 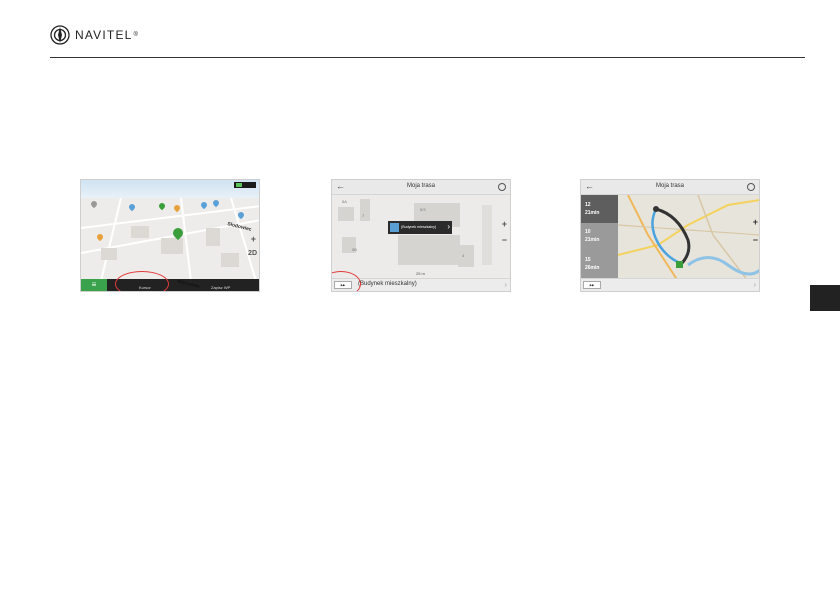 What do you see at coordinates (394, 227) in the screenshot?
I see `building-icon` at bounding box center [394, 227].